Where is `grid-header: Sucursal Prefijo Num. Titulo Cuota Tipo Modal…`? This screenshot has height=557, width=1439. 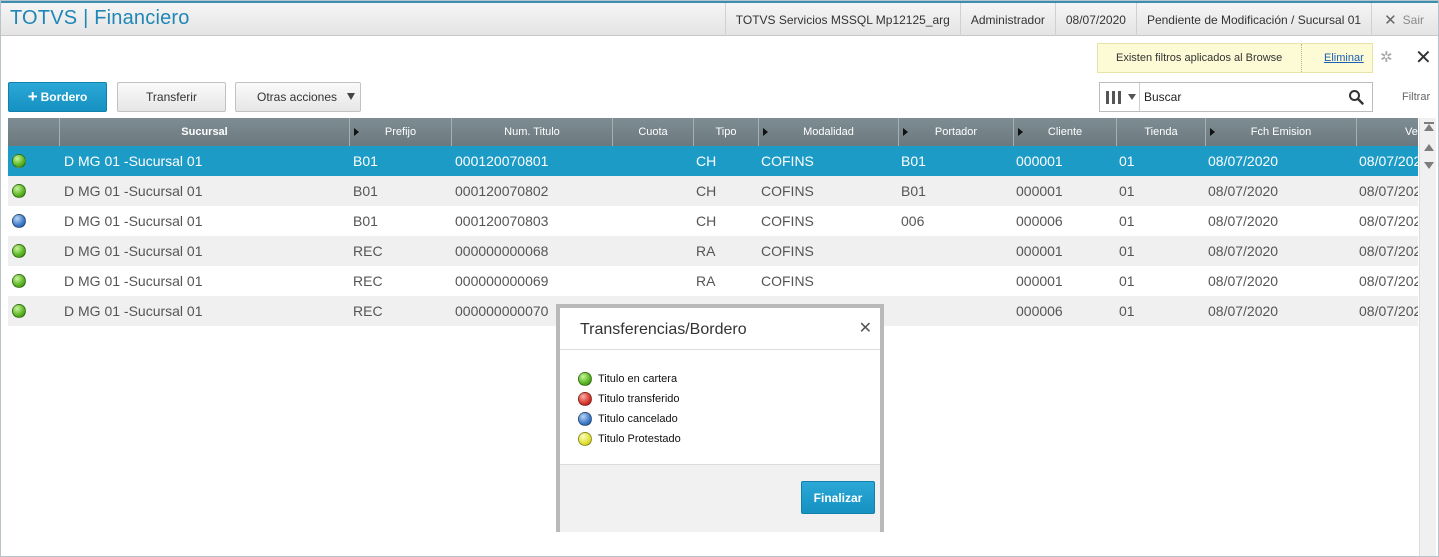 grid-header: Sucursal Prefijo Num. Titulo Cuota Tipo Modal… is located at coordinates (713, 132).